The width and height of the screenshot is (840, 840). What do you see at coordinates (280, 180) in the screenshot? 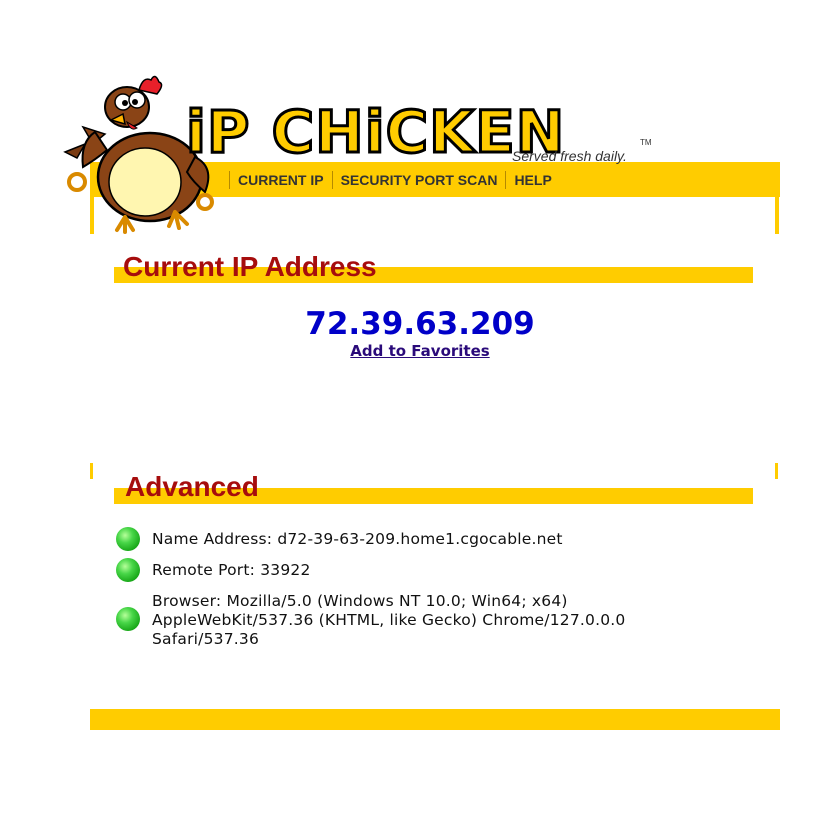
I see `nav-current-ip: CURRENT IP` at bounding box center [280, 180].